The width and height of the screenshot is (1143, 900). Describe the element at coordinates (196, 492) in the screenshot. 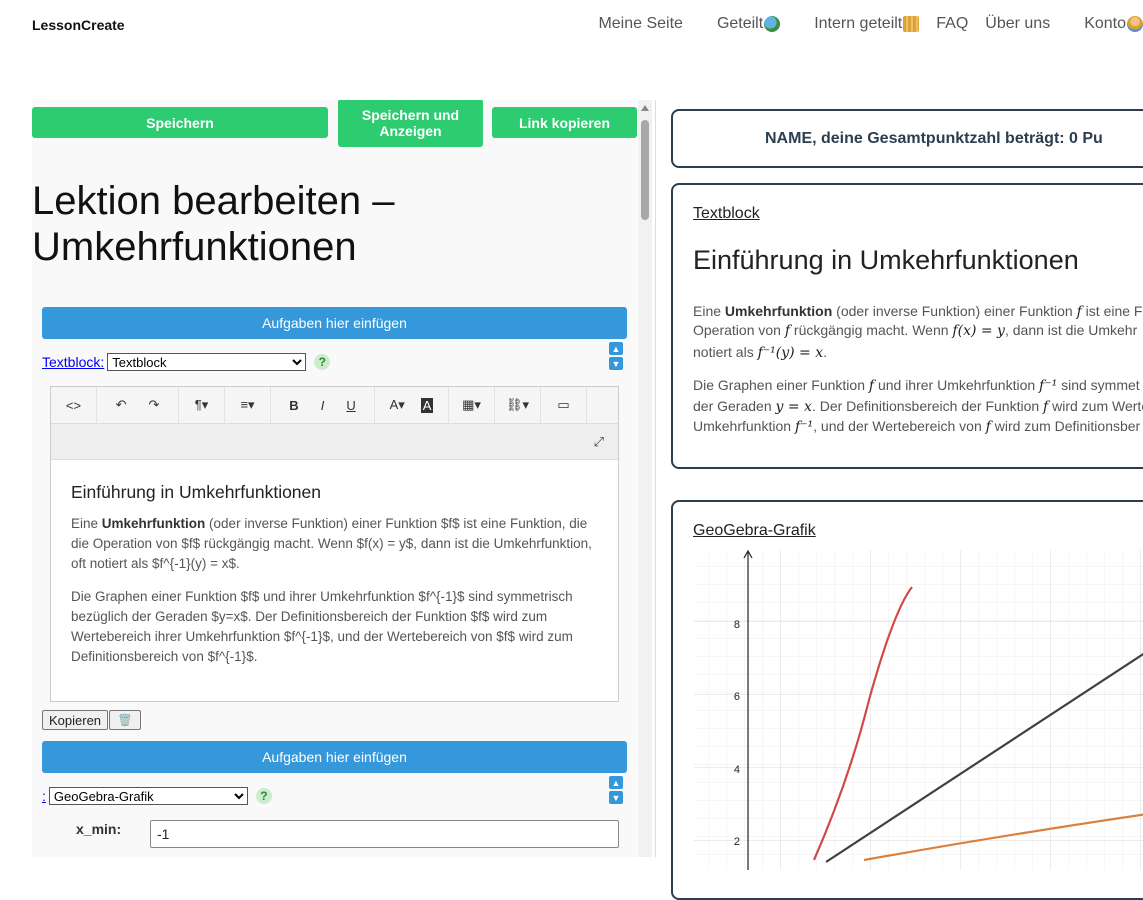

I see `editor-heading: Einführung in Umkehrfunktionen` at that location.